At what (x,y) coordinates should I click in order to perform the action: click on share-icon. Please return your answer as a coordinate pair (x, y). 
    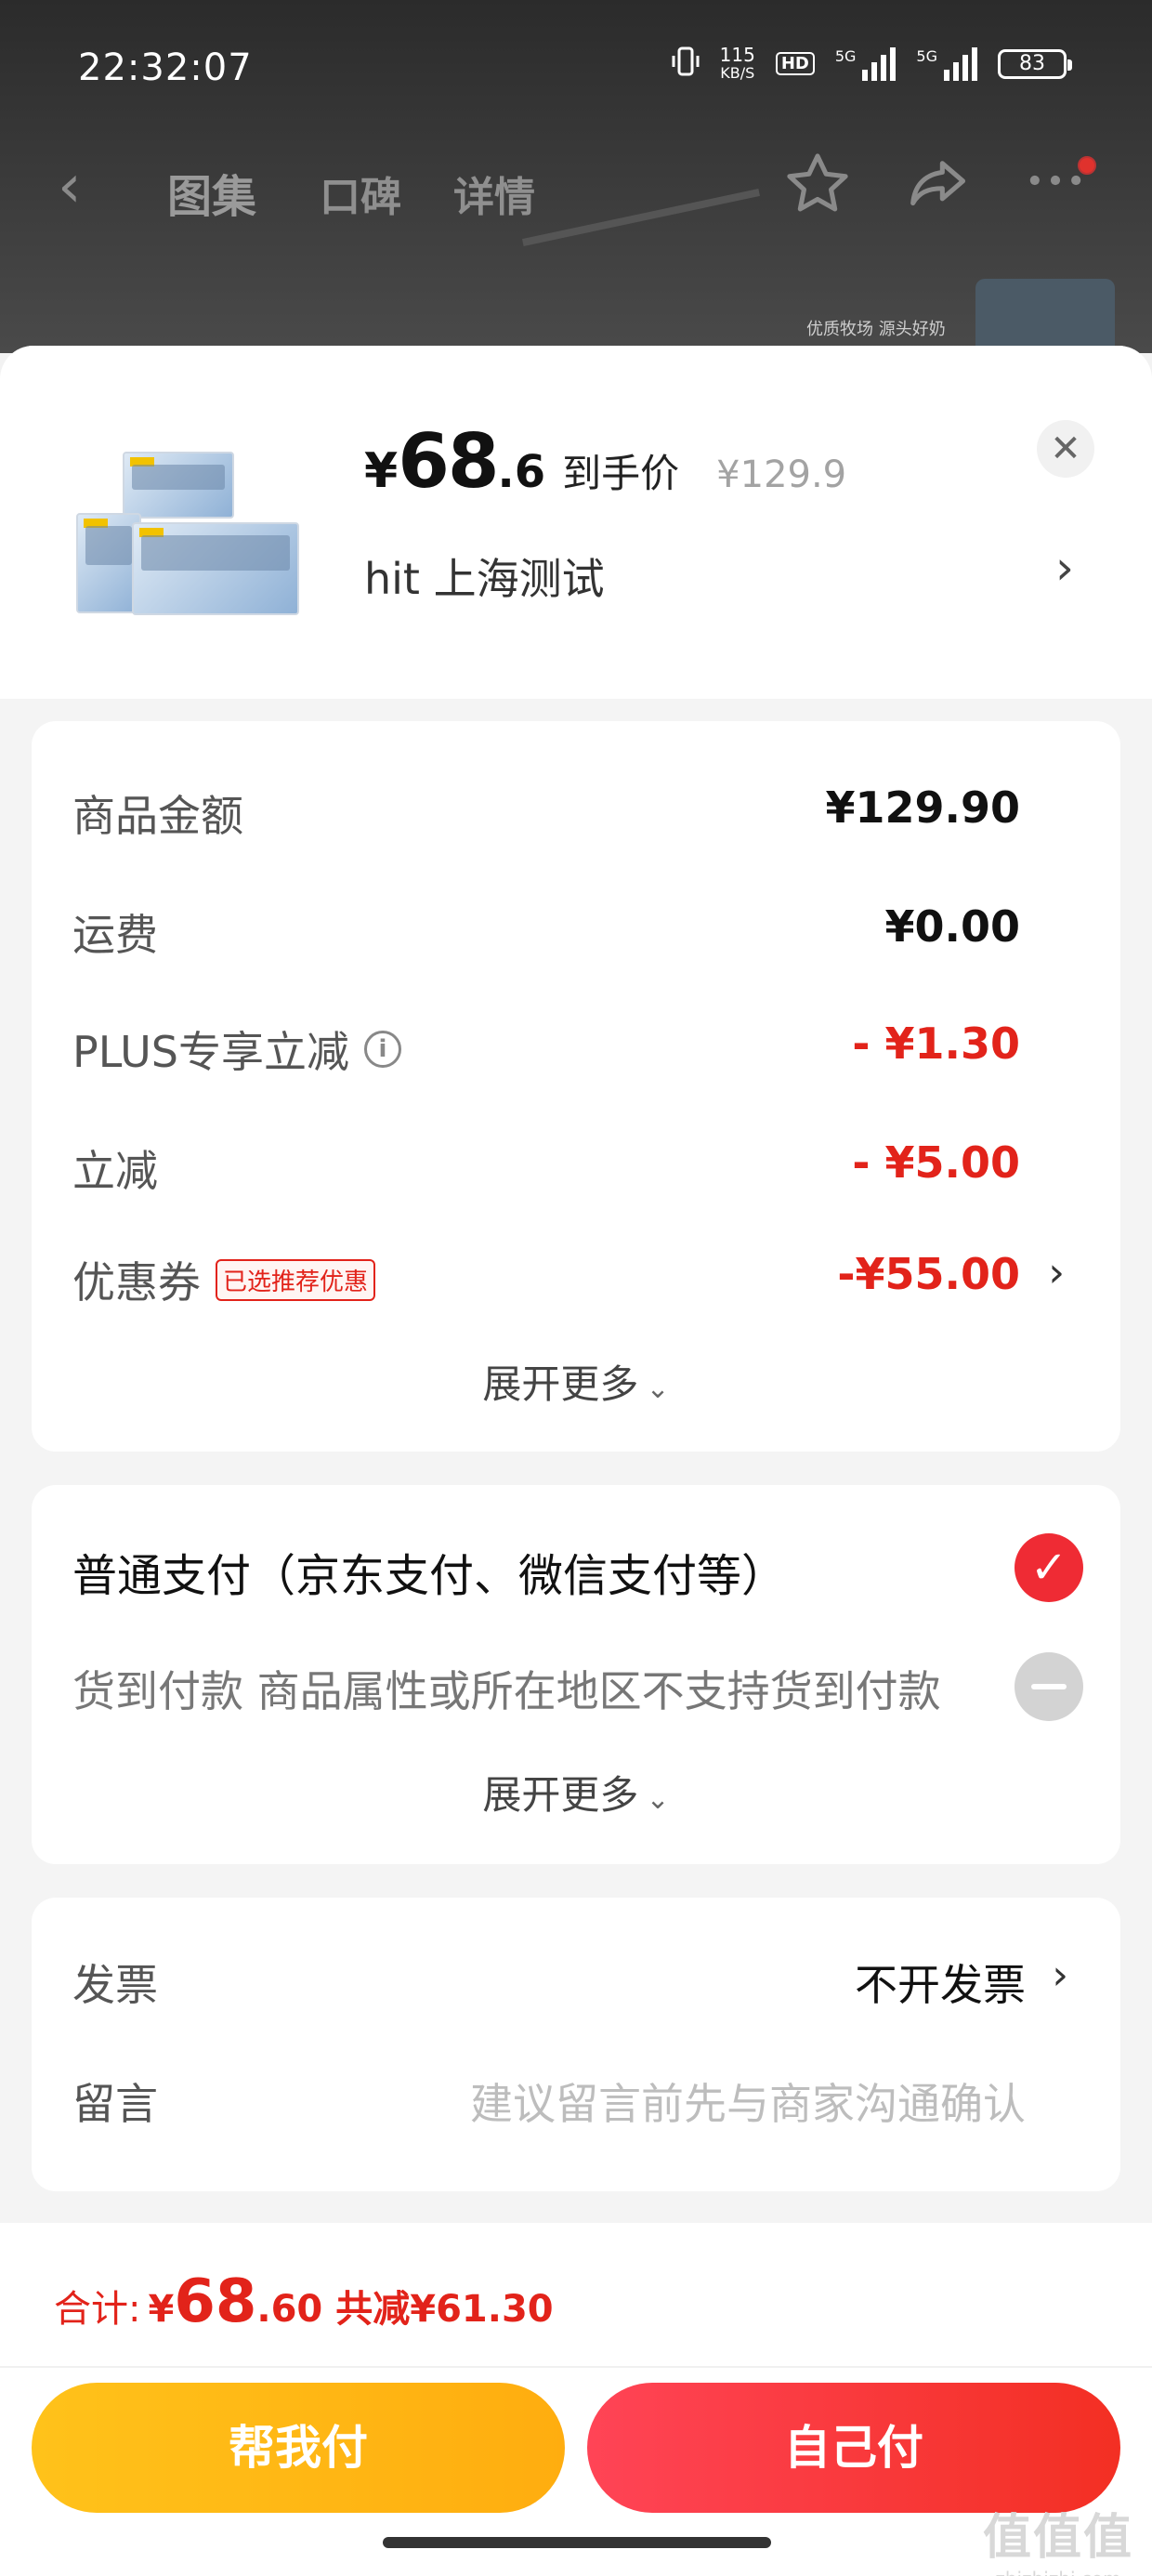
    Looking at the image, I should click on (936, 191).